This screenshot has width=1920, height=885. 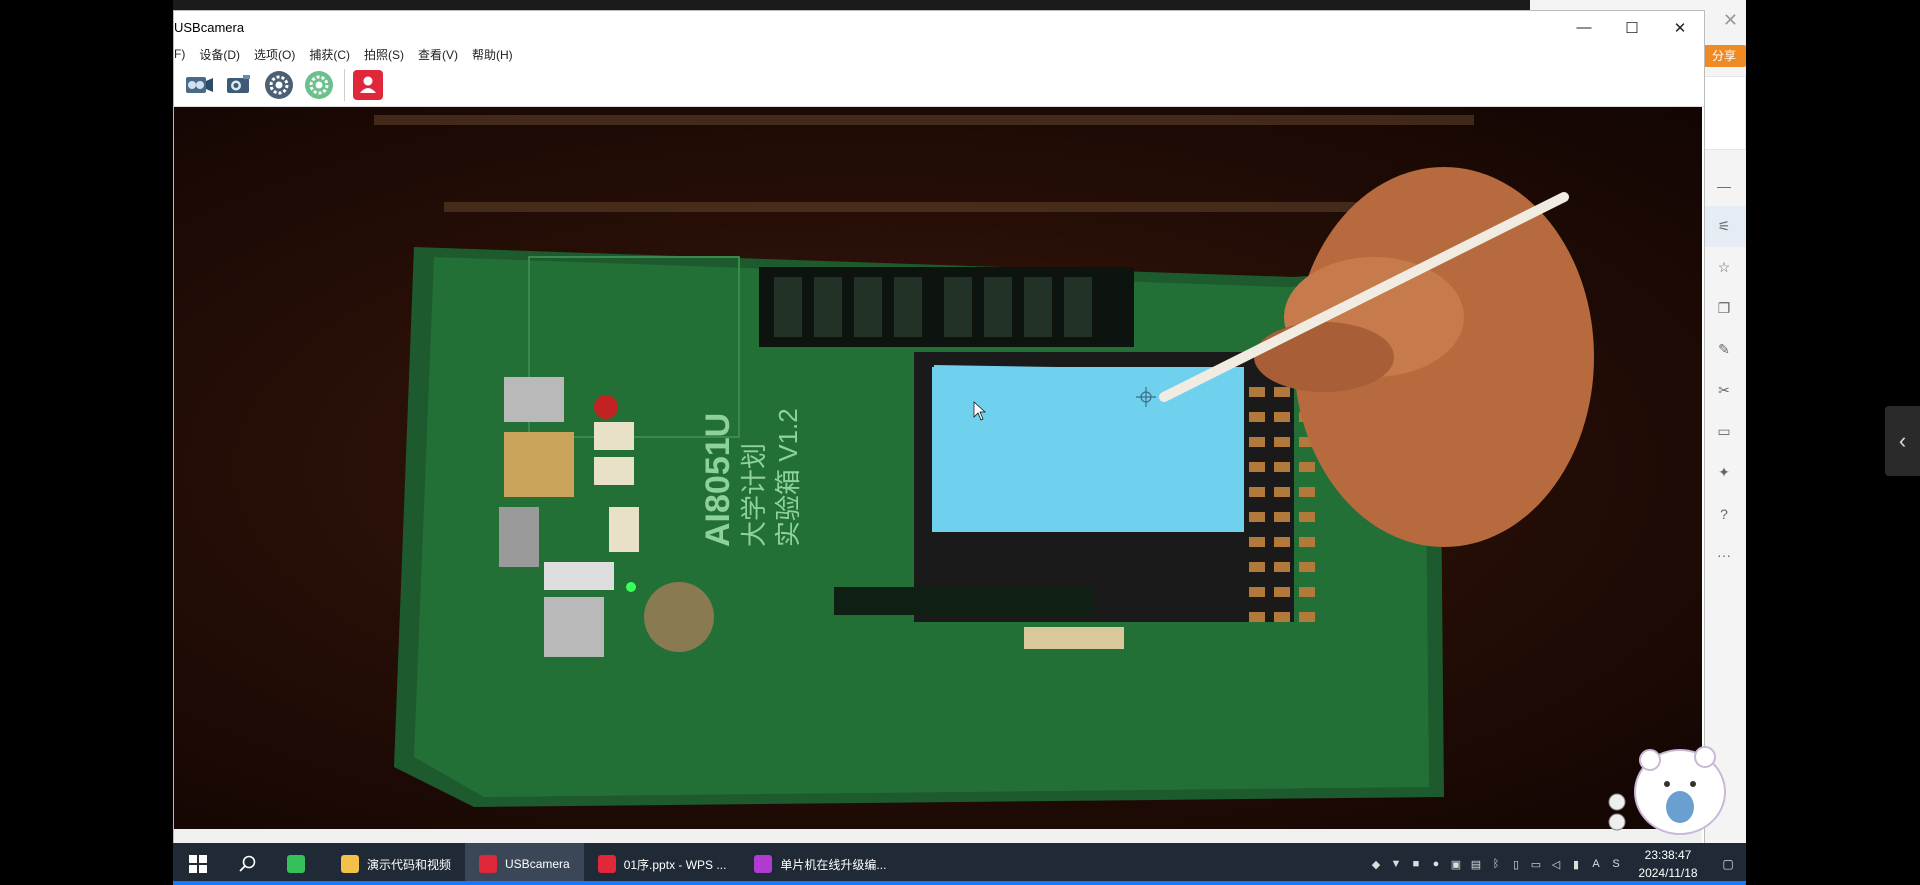 I want to click on advanced-settings-button, so click(x=319, y=85).